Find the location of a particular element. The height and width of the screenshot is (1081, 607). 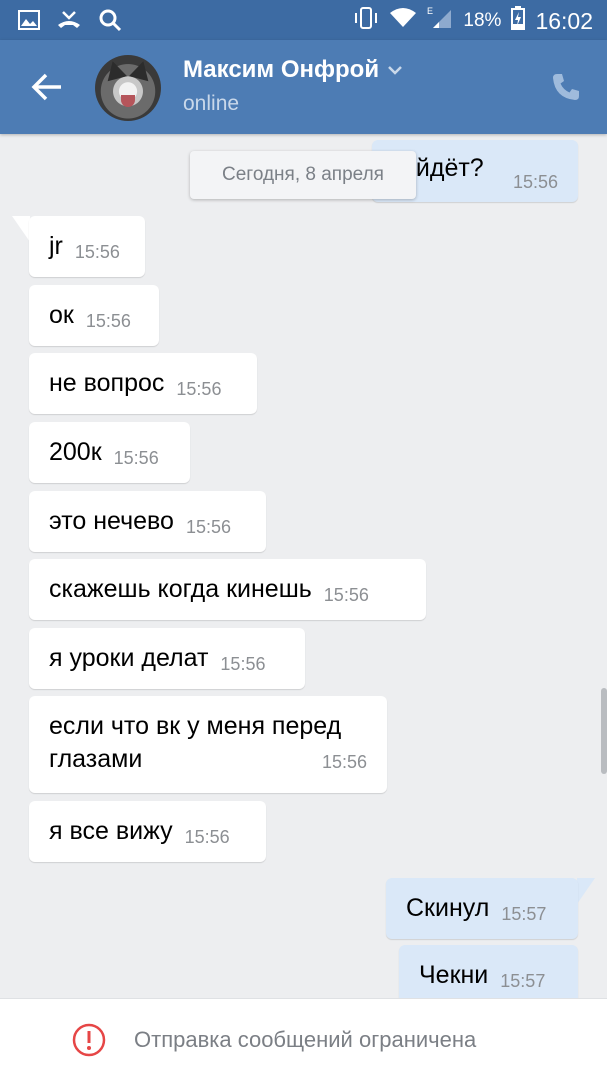

message-incoming: не вопрос 15:56 is located at coordinates (143, 383).